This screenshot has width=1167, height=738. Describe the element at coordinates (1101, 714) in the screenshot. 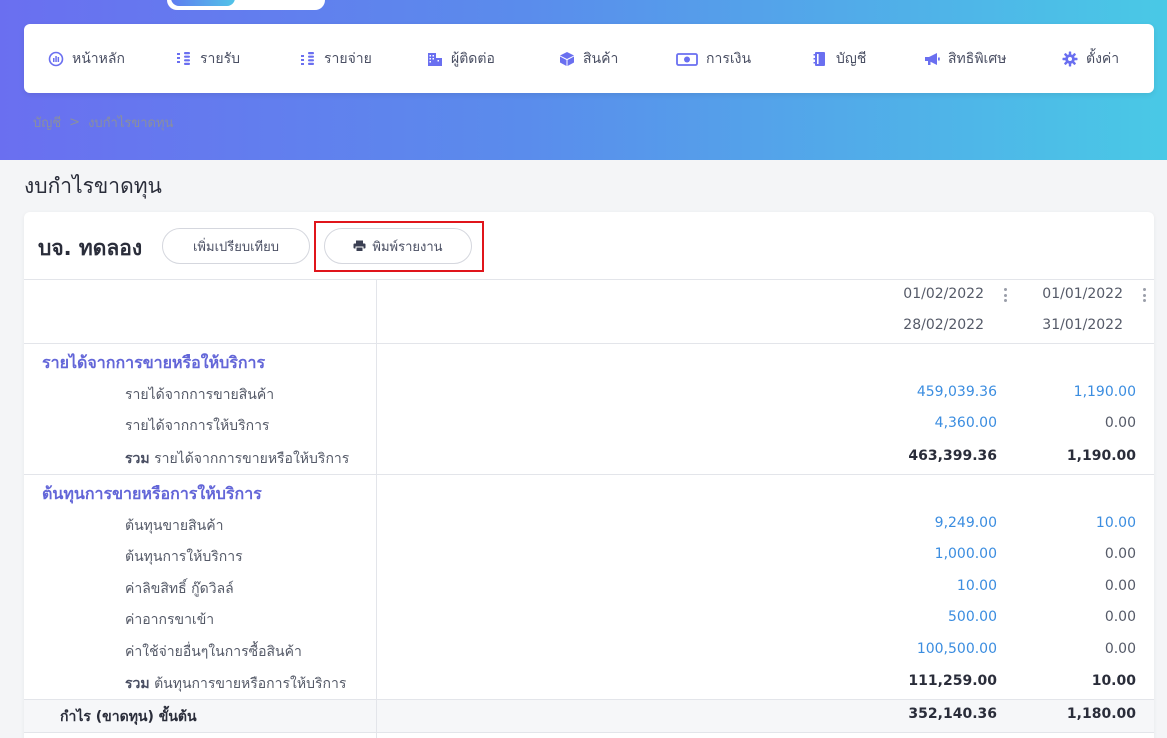

I see `gross-profit-period-2: 1,180.00` at that location.